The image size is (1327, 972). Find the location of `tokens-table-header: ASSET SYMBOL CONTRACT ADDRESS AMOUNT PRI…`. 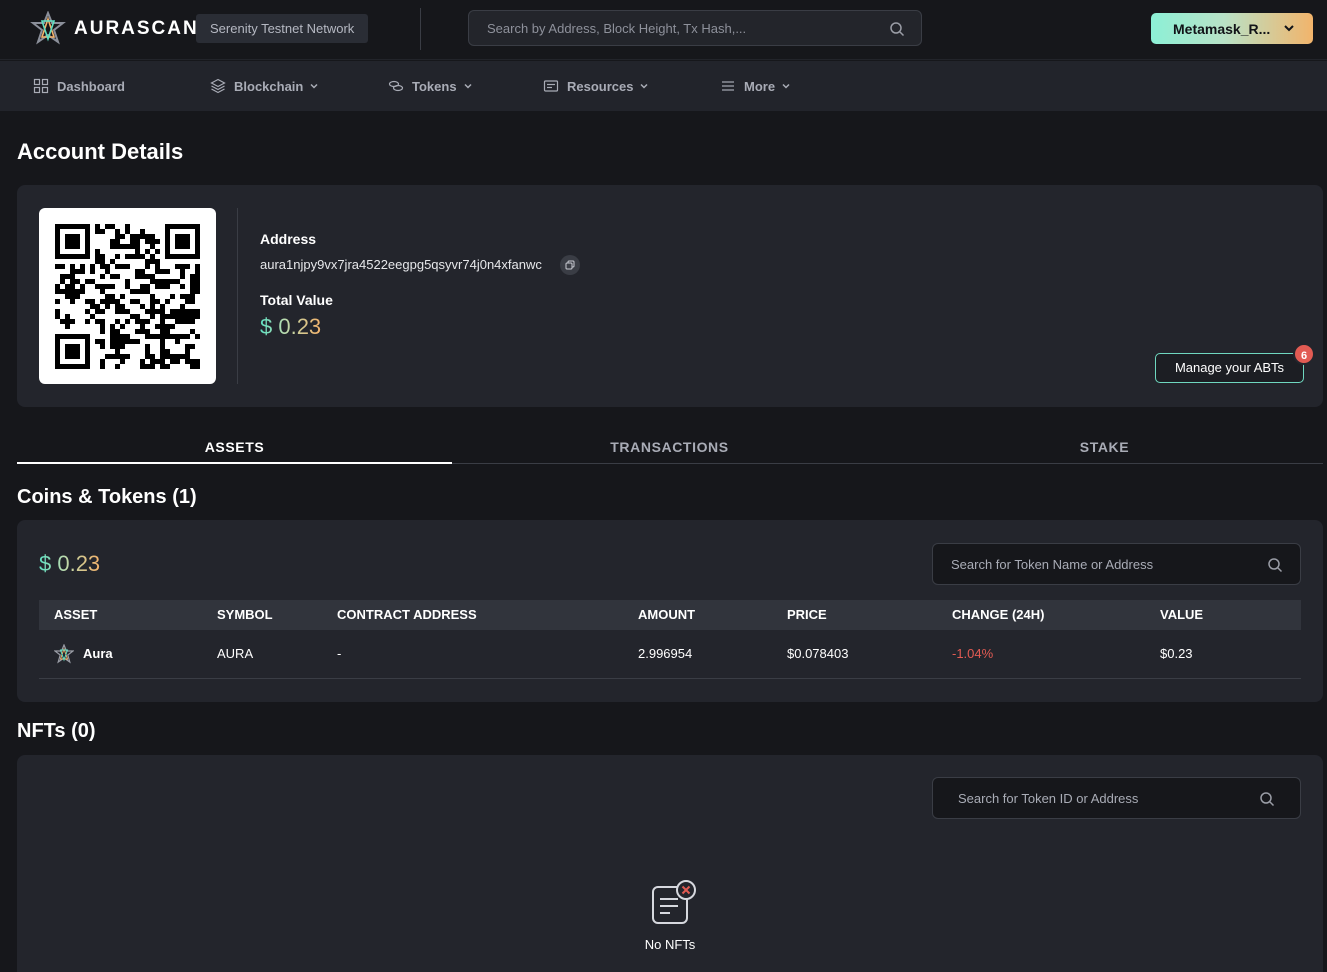

tokens-table-header: ASSET SYMBOL CONTRACT ADDRESS AMOUNT PRI… is located at coordinates (670, 615).